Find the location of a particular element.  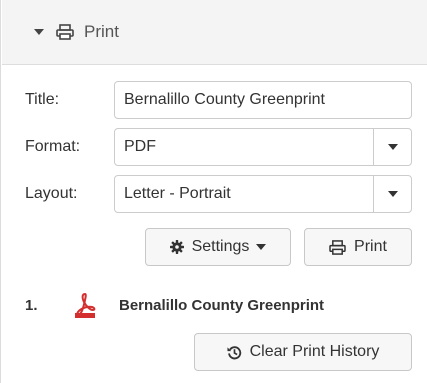

format-dropdown-button is located at coordinates (392, 147).